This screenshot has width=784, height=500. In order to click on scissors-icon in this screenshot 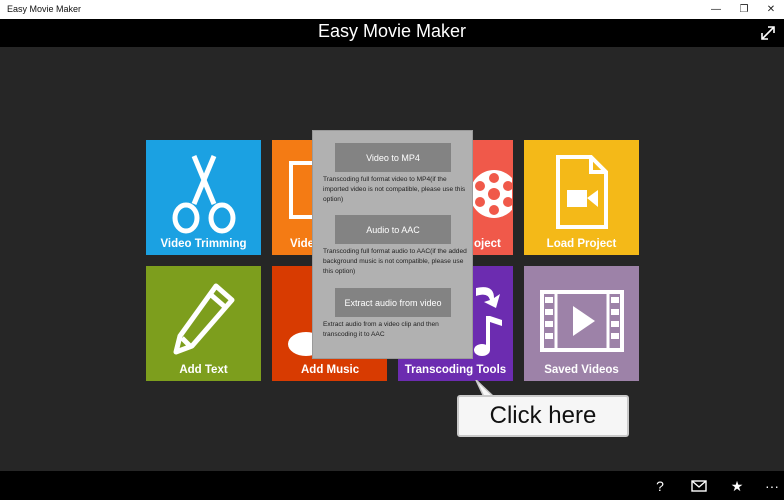, I will do `click(204, 194)`.